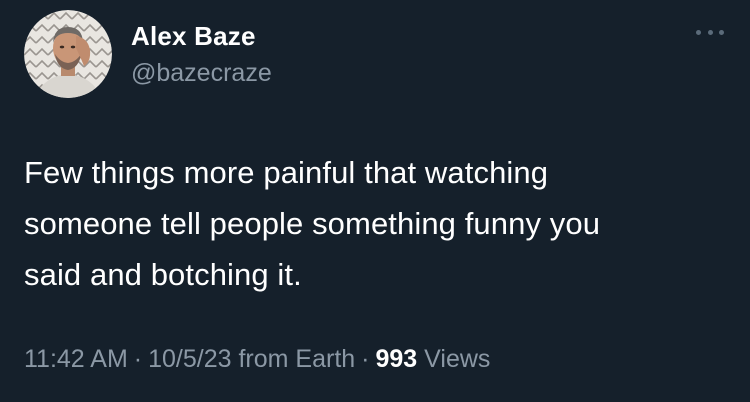  Describe the element at coordinates (312, 223) in the screenshot. I see `tweet-text-line: someone tell people something funny you` at that location.